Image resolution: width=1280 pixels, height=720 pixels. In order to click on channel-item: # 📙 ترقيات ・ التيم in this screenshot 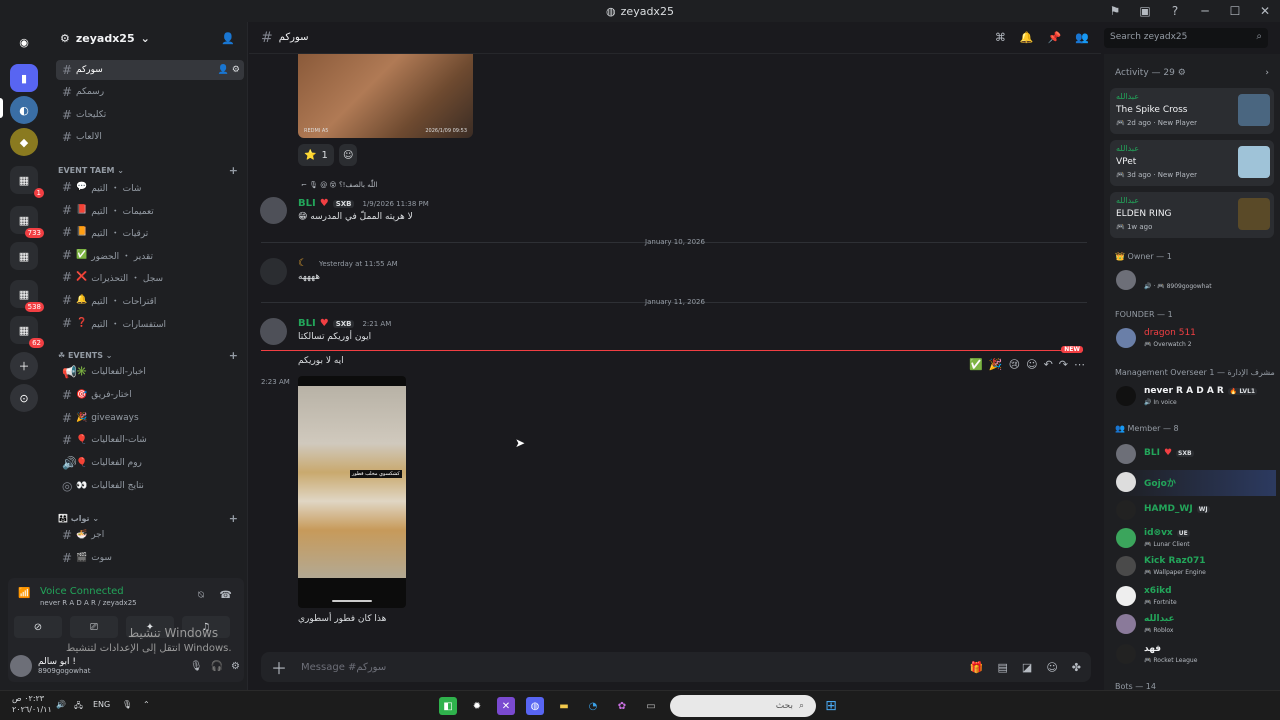, I will do `click(150, 232)`.